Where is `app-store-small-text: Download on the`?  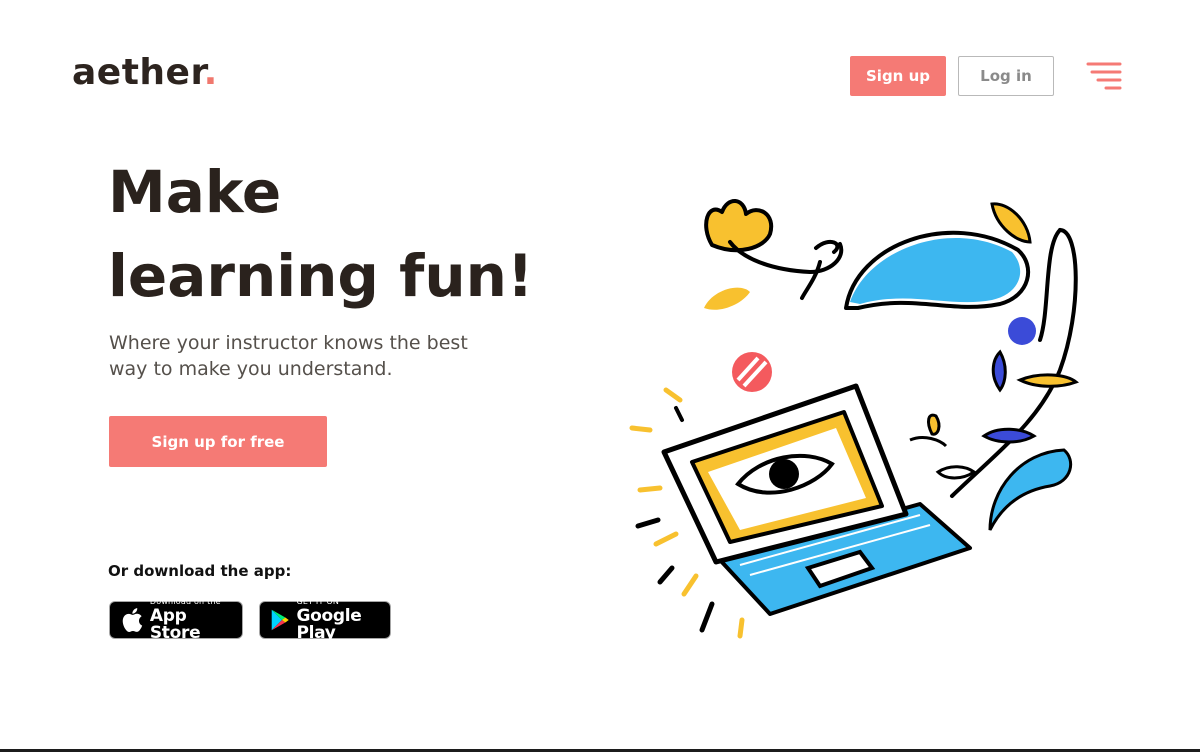
app-store-small-text: Download on the is located at coordinates (185, 601).